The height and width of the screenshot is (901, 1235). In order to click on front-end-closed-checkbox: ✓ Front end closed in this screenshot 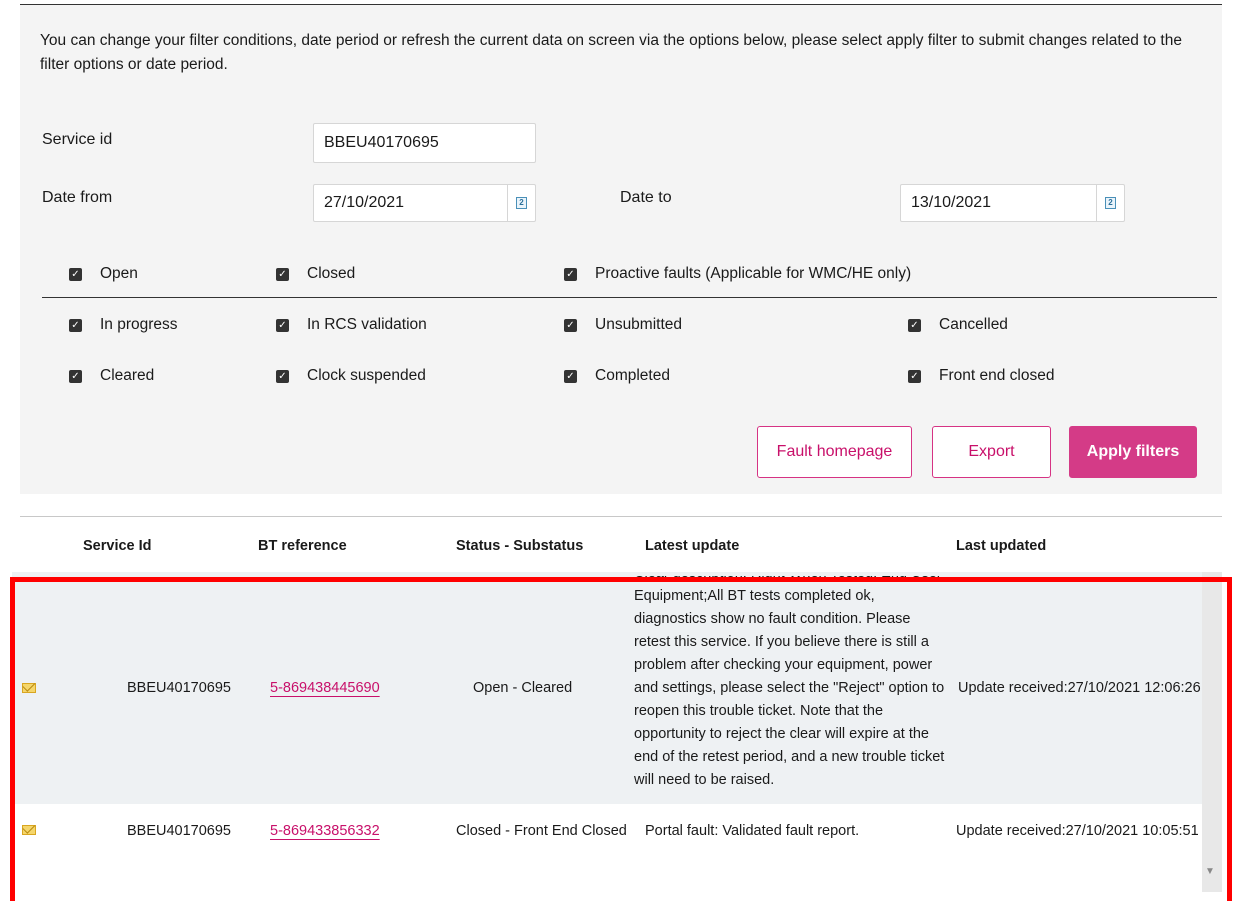, I will do `click(981, 376)`.